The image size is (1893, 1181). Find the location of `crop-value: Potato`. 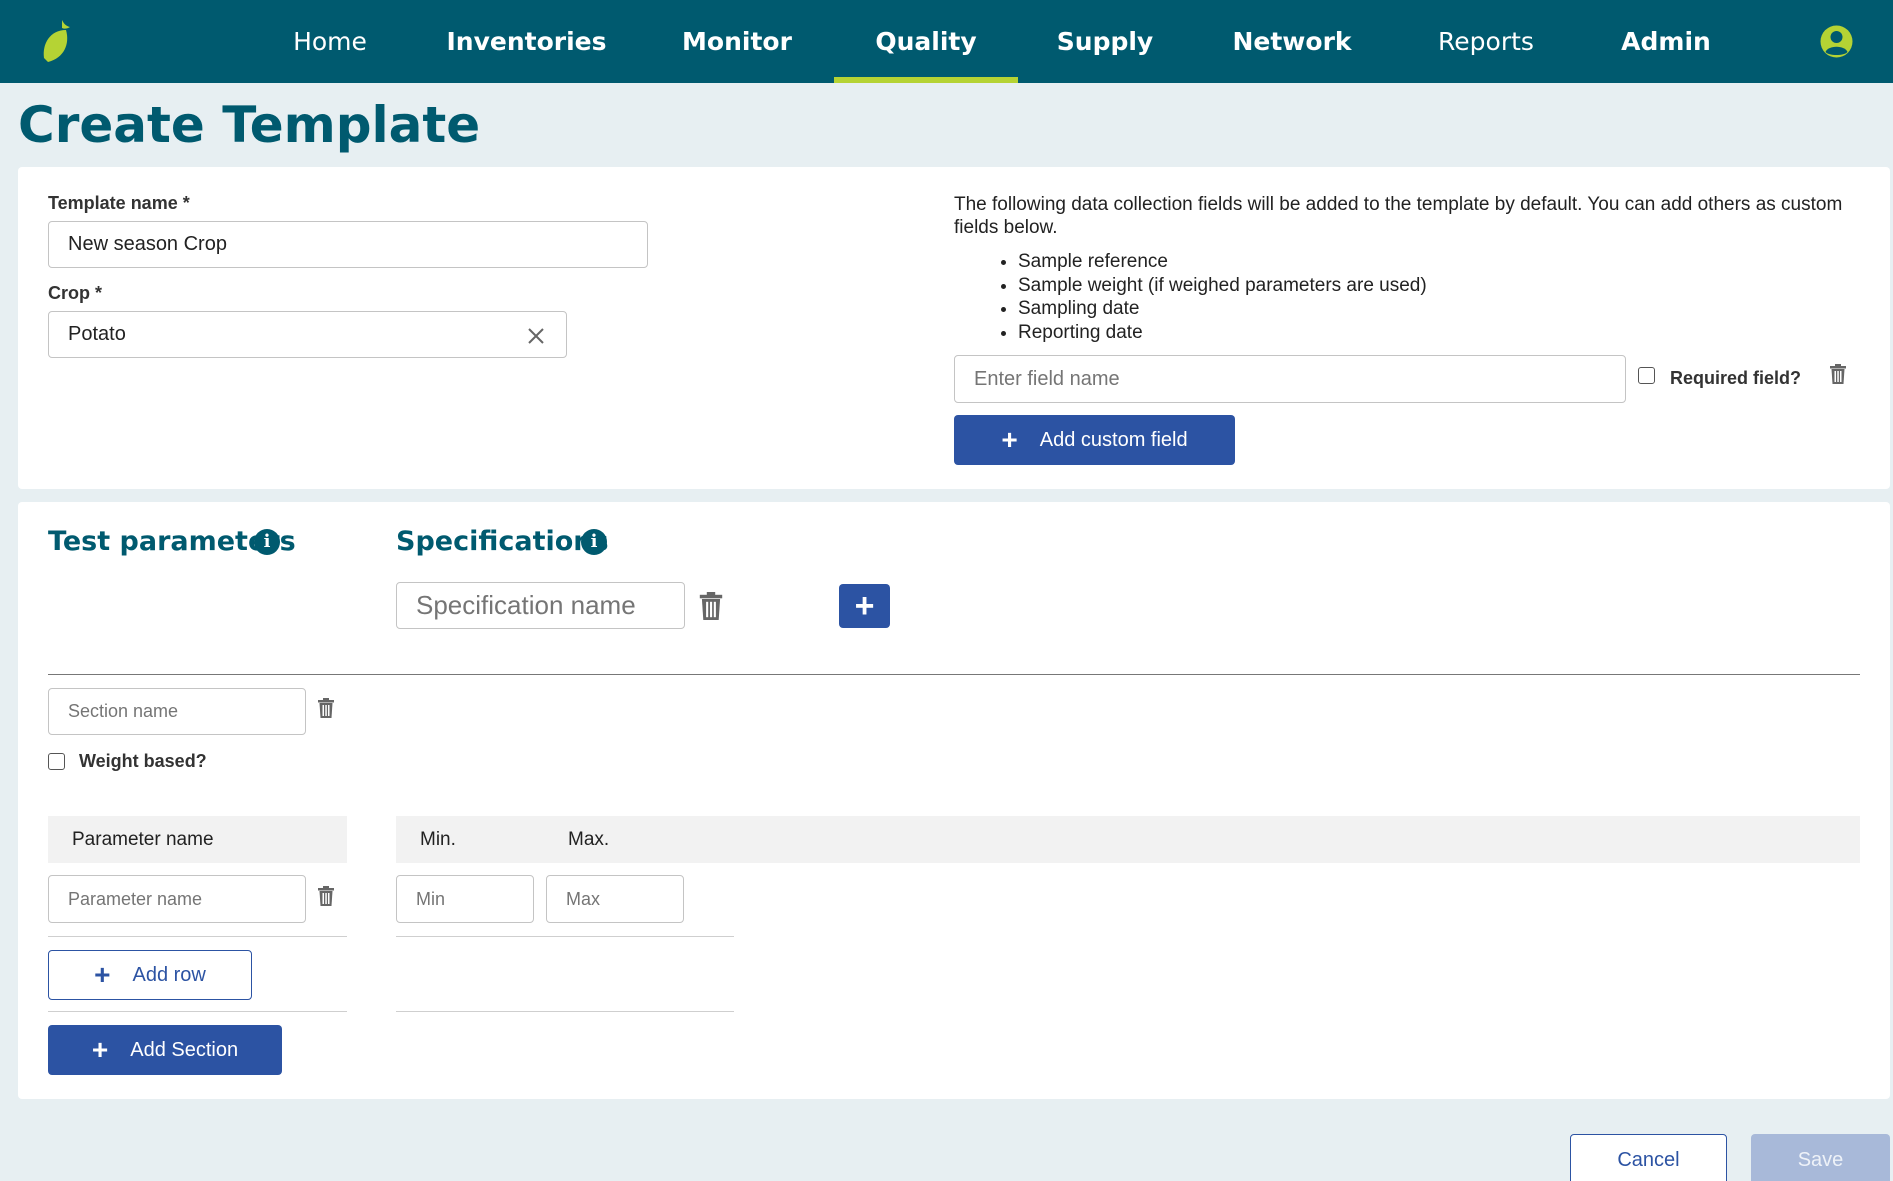

crop-value: Potato is located at coordinates (97, 334).